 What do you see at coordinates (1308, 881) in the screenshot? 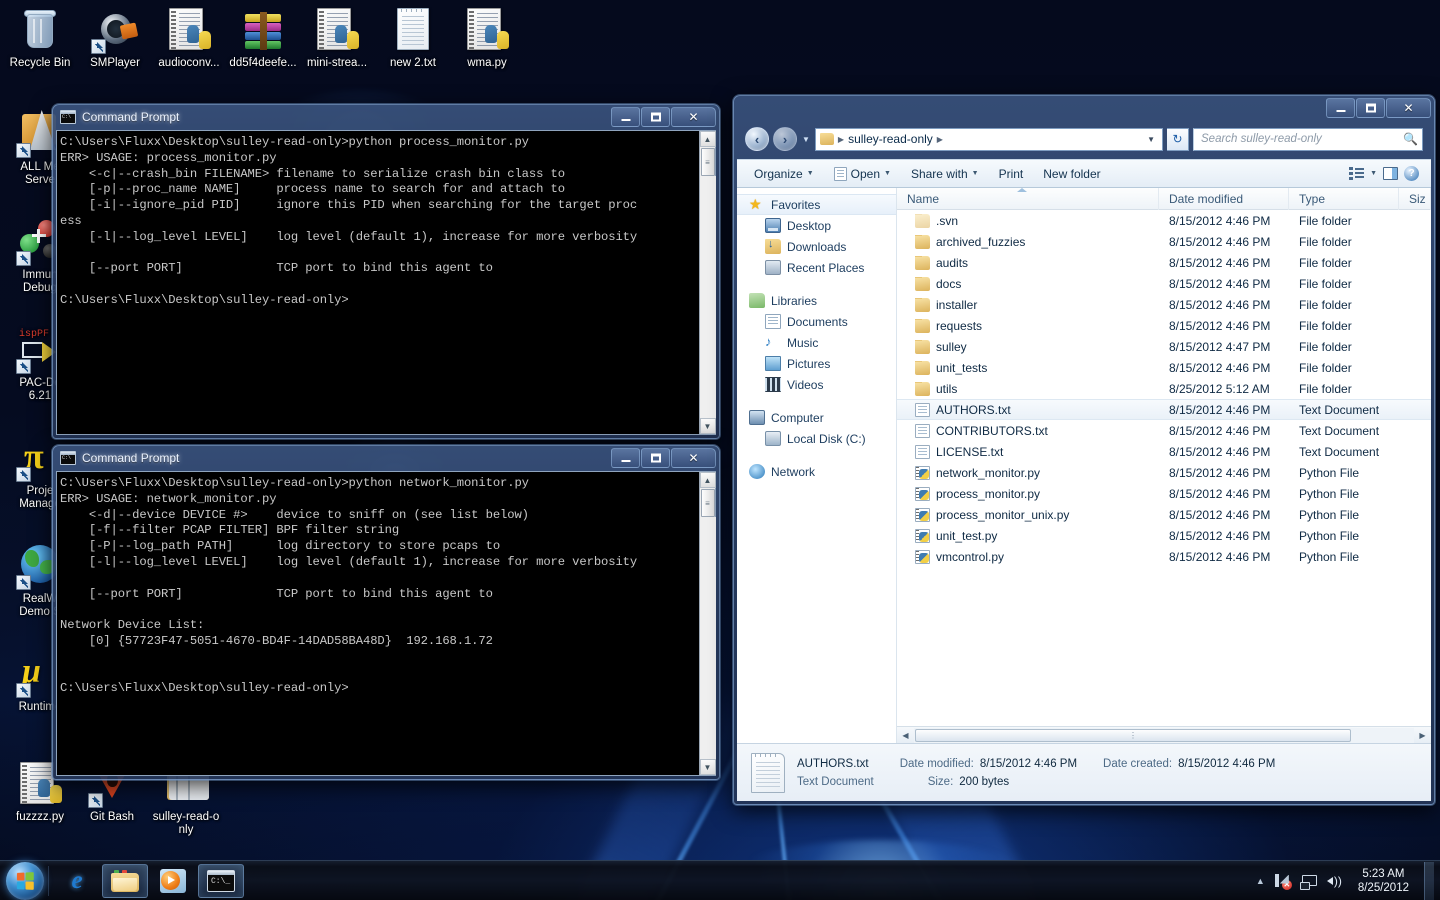
I see `action-center-icon` at bounding box center [1308, 881].